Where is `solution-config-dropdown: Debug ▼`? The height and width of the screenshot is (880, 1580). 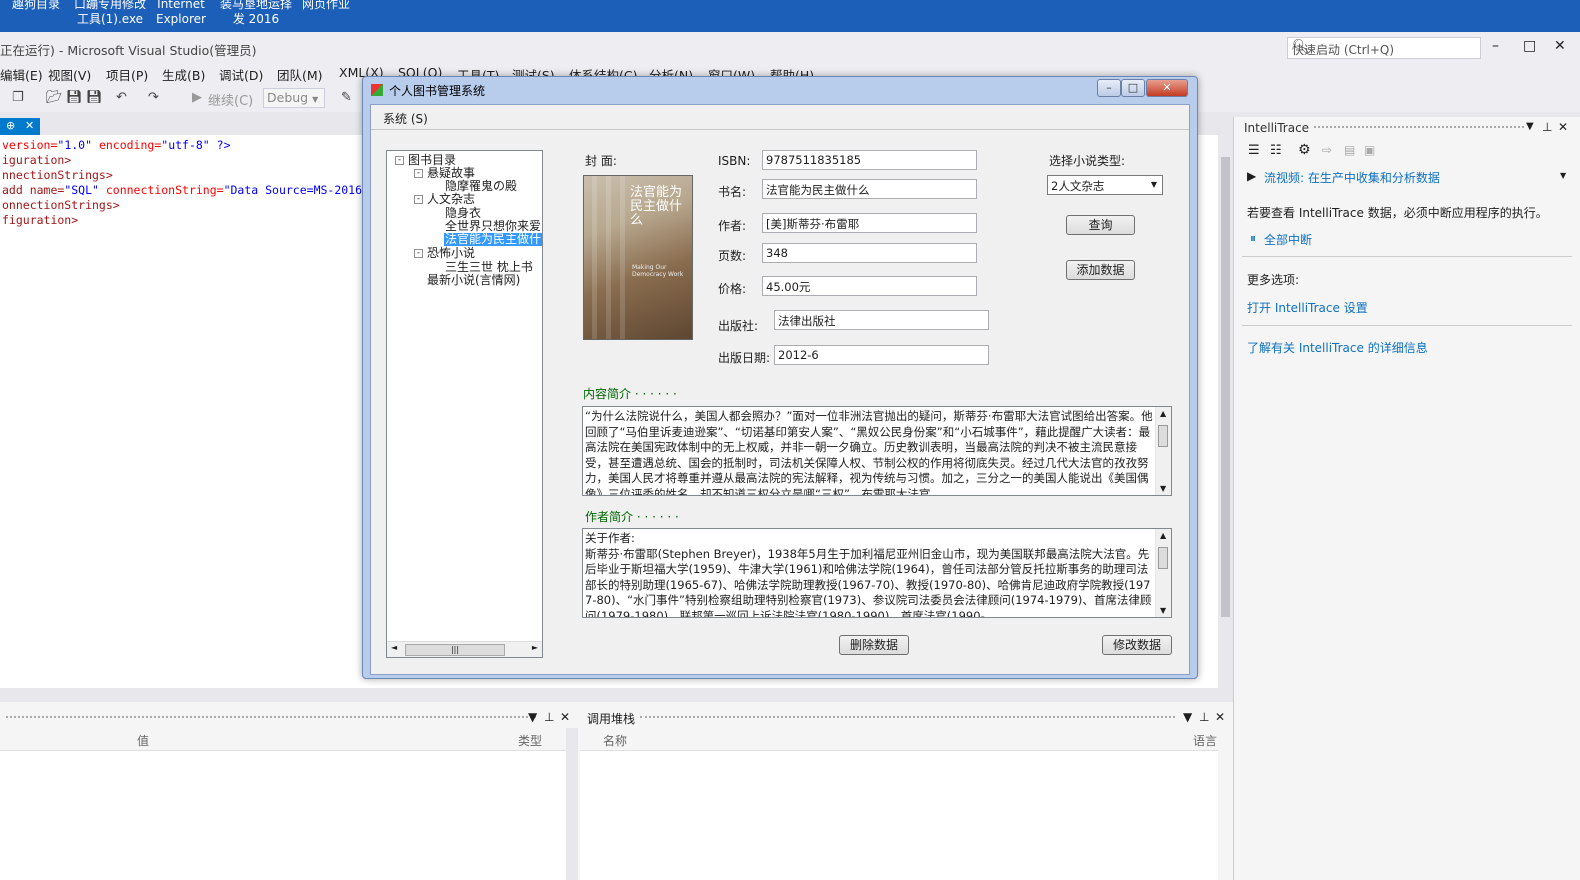 solution-config-dropdown: Debug ▼ is located at coordinates (294, 98).